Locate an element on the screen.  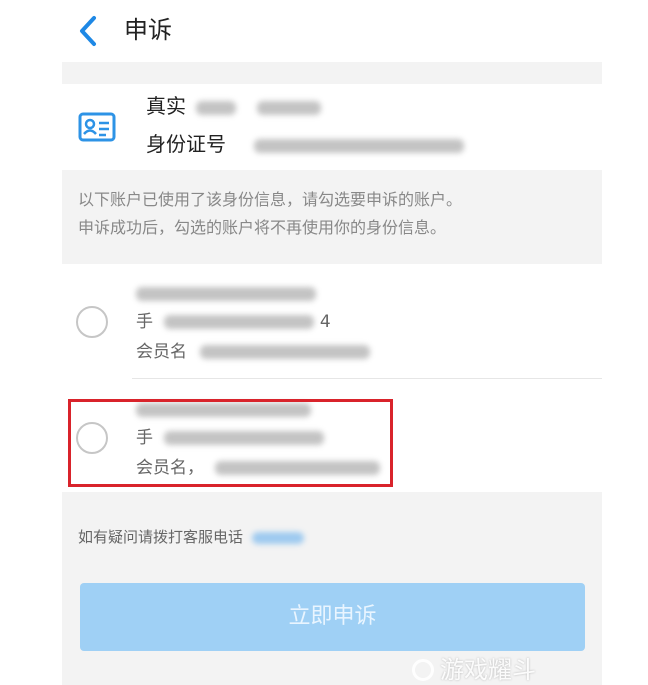
watermark-text: 游戏耀斗 is located at coordinates (488, 670).